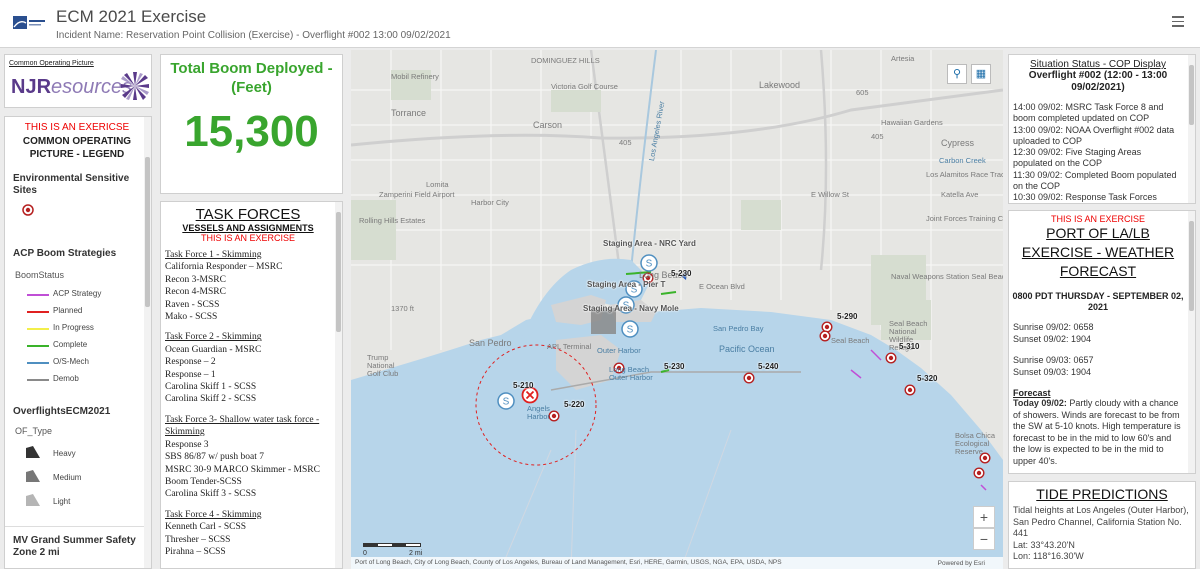  I want to click on qr-map-button: ▦, so click(981, 74).